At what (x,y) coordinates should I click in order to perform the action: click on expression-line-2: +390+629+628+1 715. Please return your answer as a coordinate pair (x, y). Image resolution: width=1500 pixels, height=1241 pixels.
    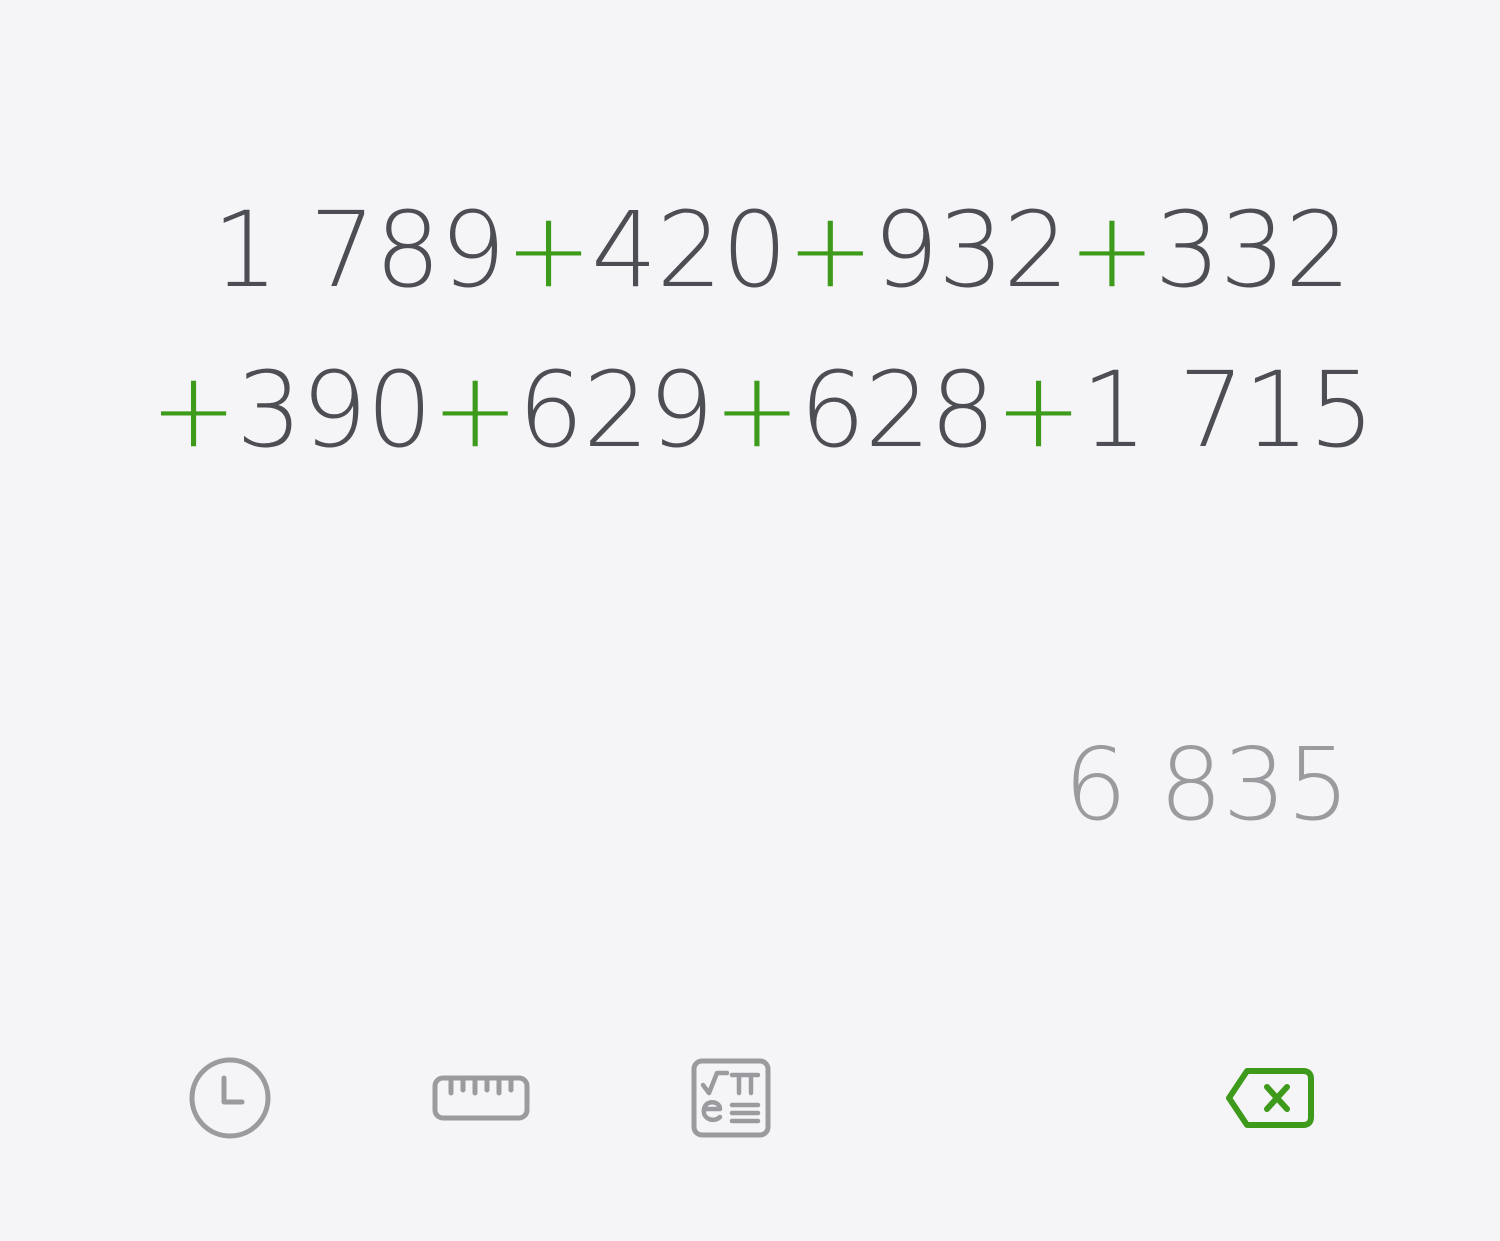
    Looking at the image, I should click on (762, 410).